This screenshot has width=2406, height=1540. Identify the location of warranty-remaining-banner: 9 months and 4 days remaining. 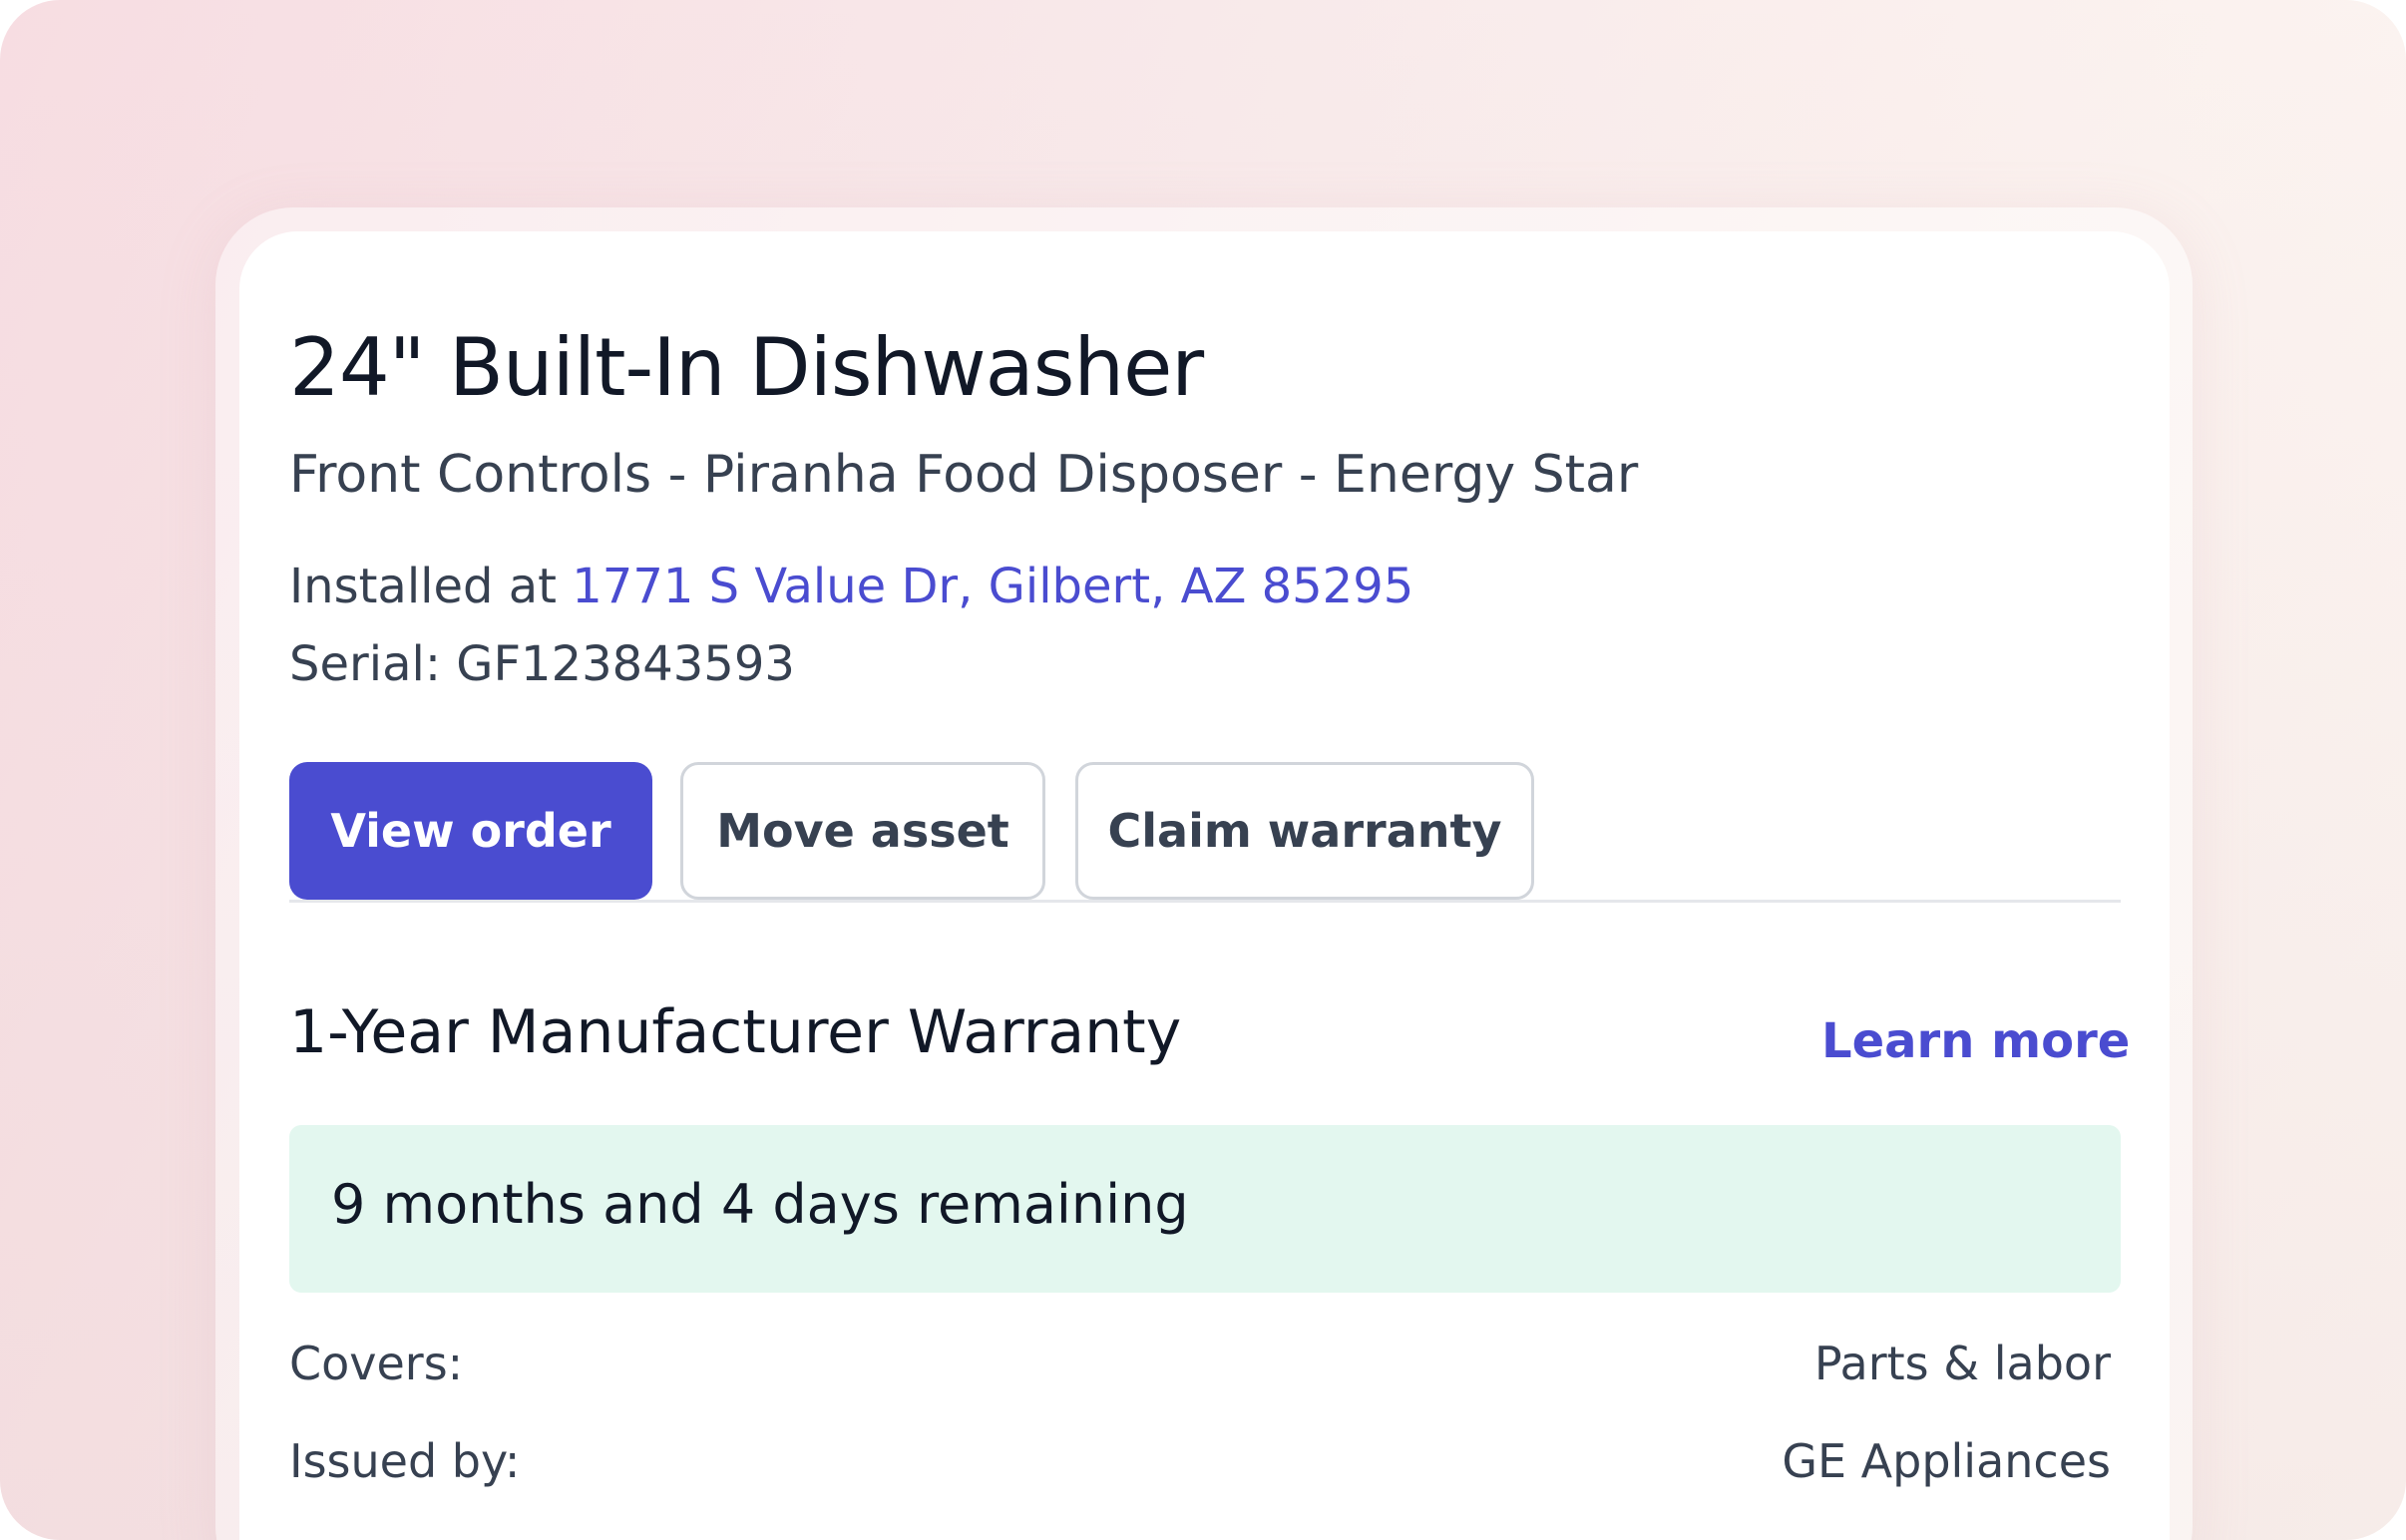
(1205, 1209).